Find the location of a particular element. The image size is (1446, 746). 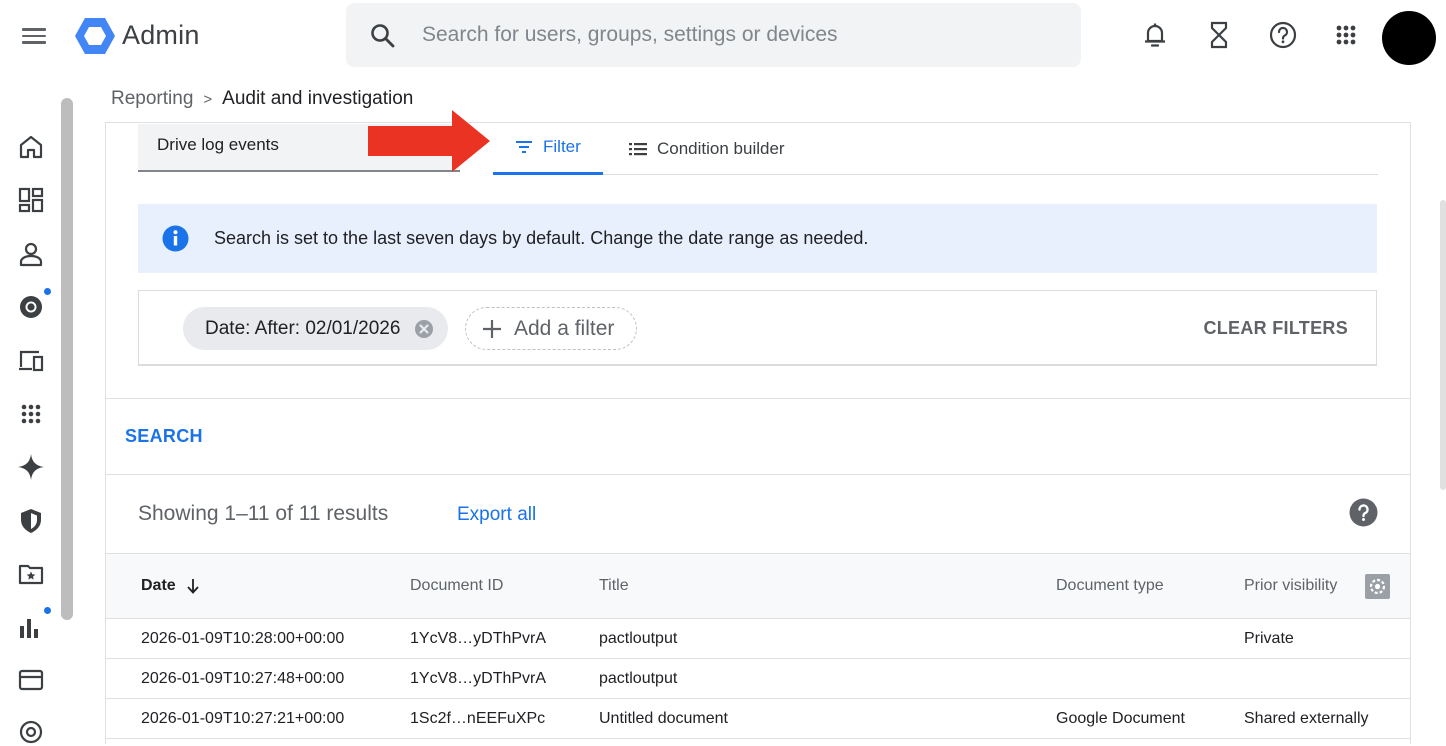

cell-date: 2026-01-09T10:27:21+00:00 is located at coordinates (243, 718).